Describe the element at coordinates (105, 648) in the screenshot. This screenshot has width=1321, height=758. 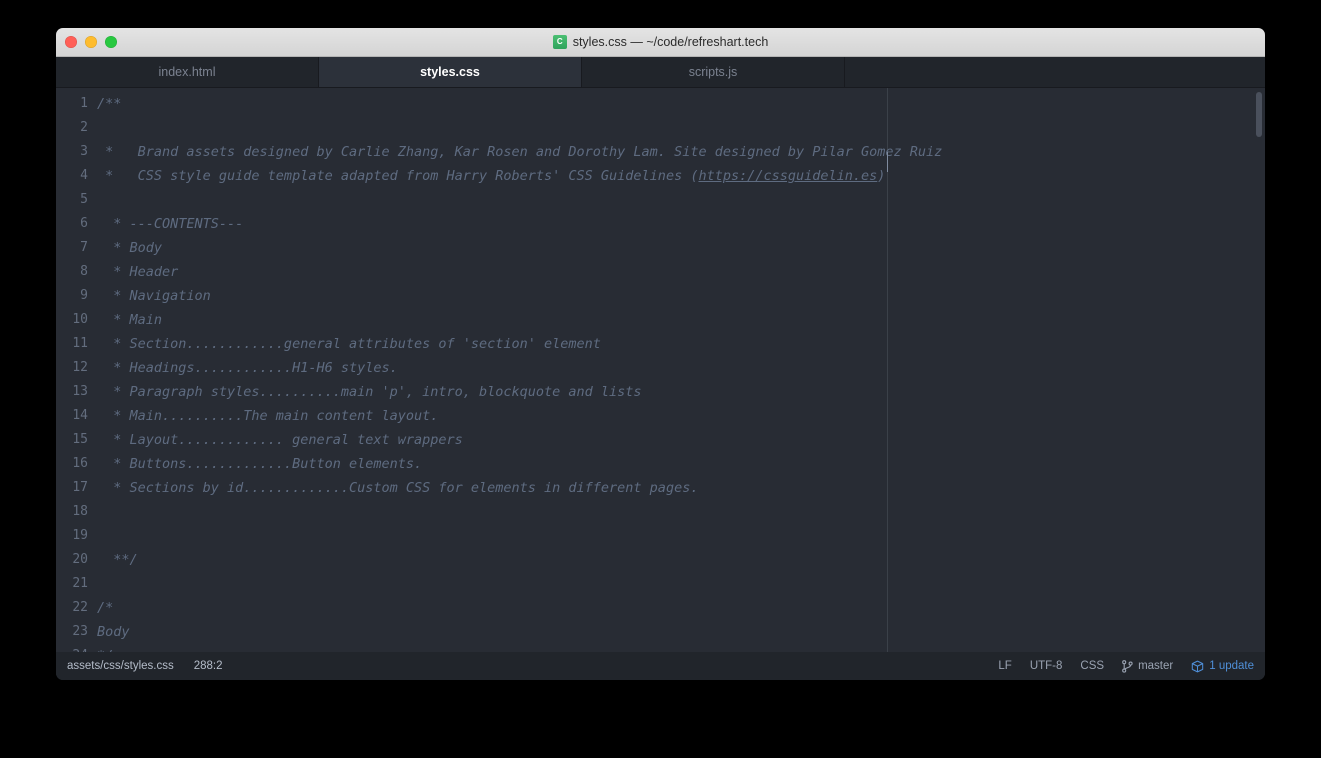
I see `line-text: */` at that location.